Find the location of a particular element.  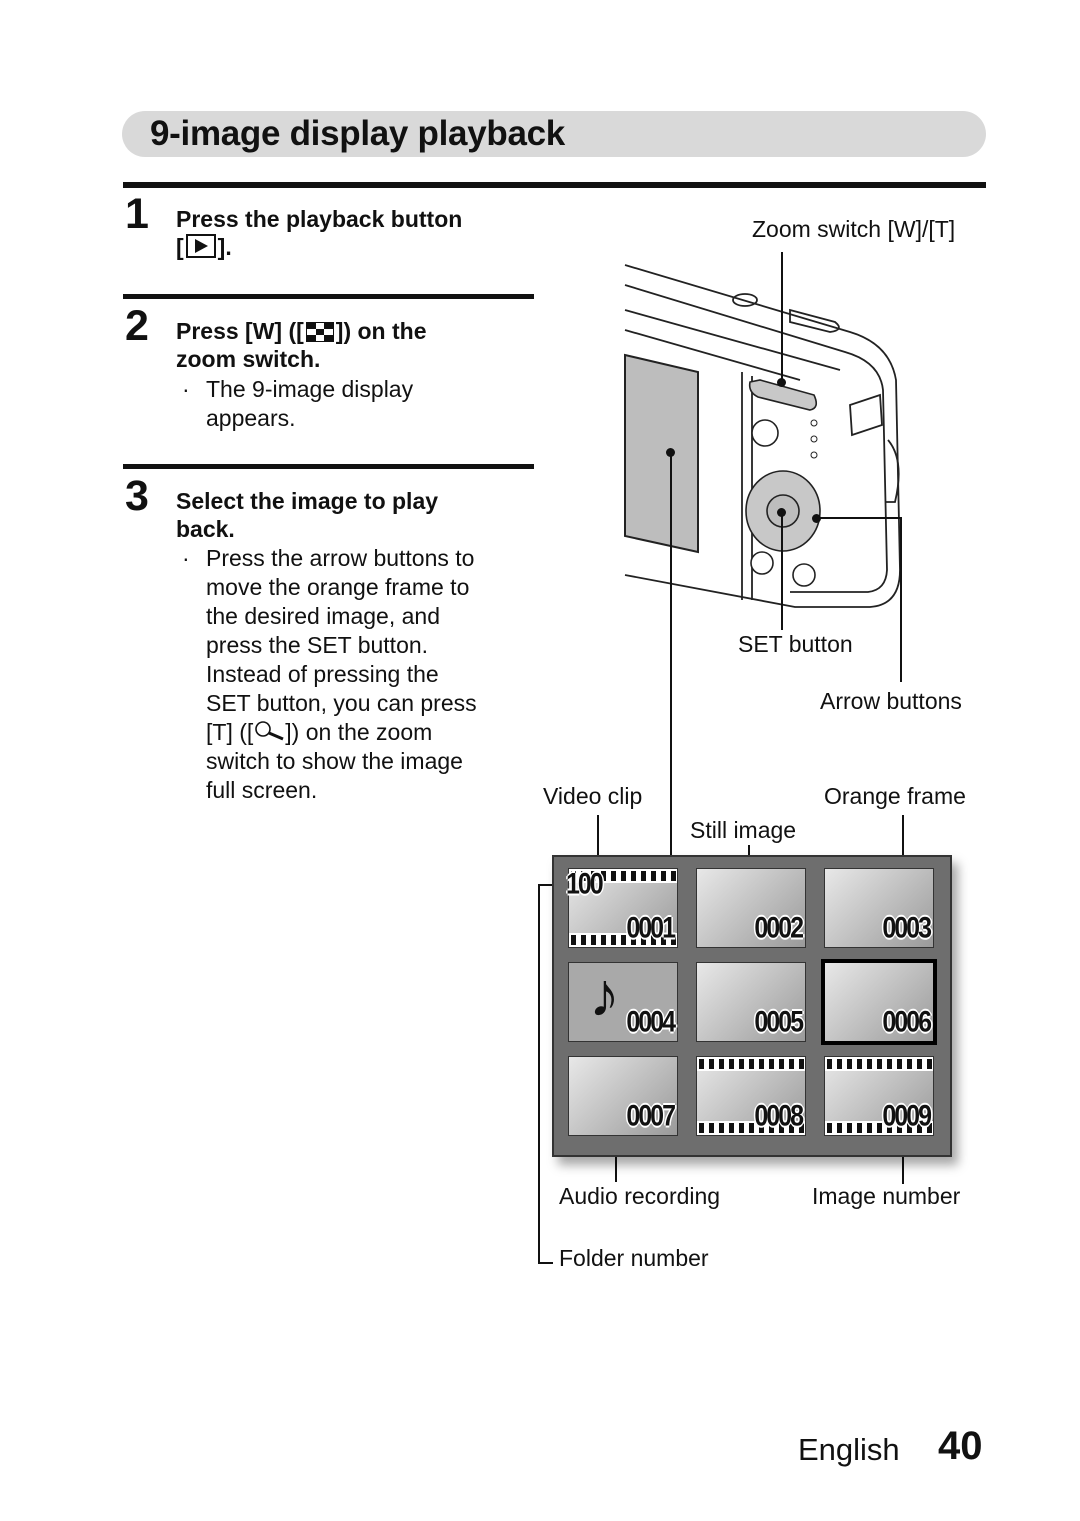

page-title: 9-image display playback is located at coordinates (357, 133).